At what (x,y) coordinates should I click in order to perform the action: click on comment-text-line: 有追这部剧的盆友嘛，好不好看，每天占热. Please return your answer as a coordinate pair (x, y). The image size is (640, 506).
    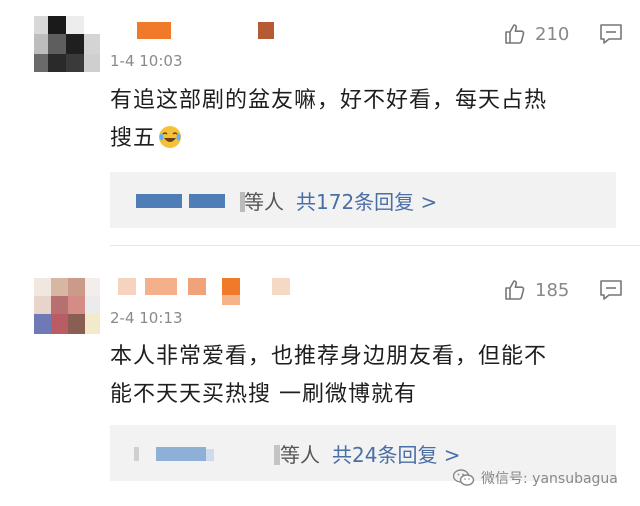
    Looking at the image, I should click on (329, 100).